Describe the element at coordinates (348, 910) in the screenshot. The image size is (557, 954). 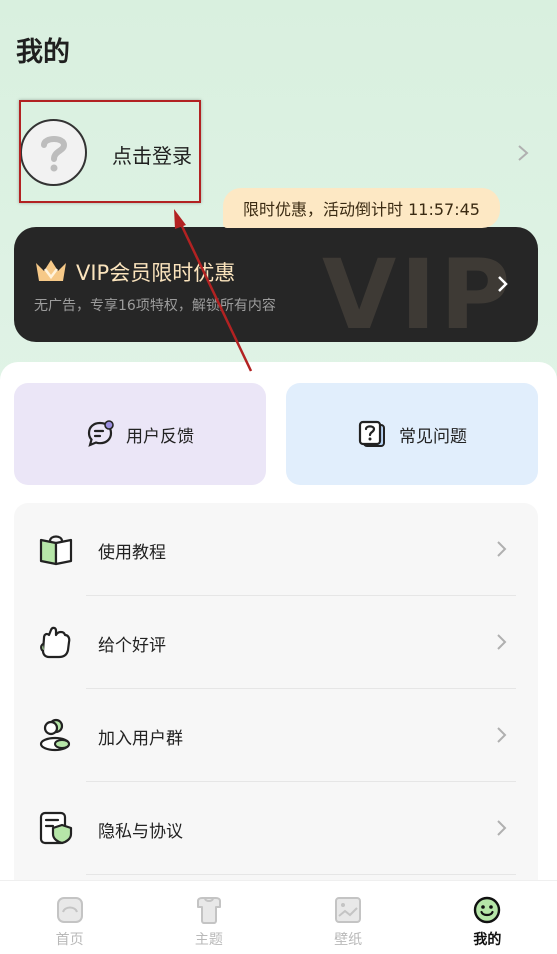
I see `wallpaper-image-icon` at that location.